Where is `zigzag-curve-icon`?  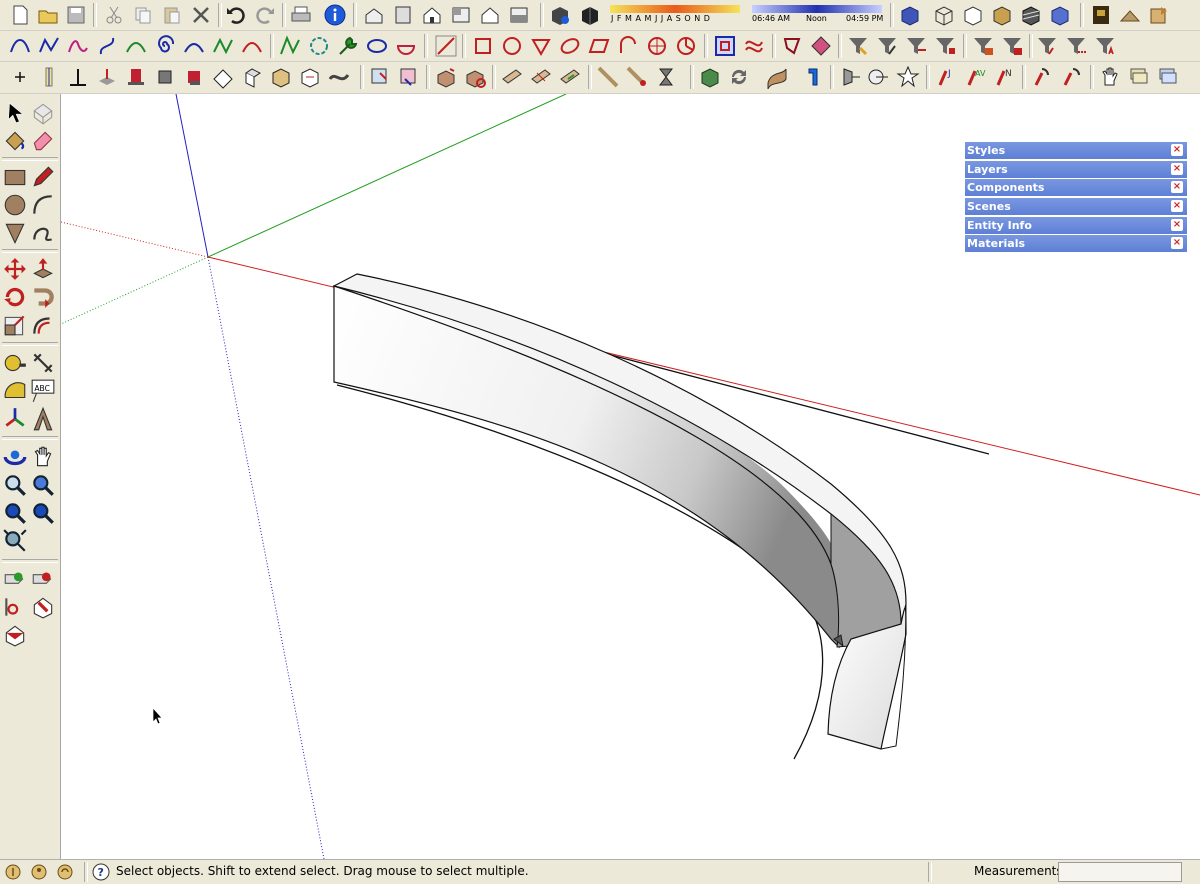
zigzag-curve-icon is located at coordinates (223, 46).